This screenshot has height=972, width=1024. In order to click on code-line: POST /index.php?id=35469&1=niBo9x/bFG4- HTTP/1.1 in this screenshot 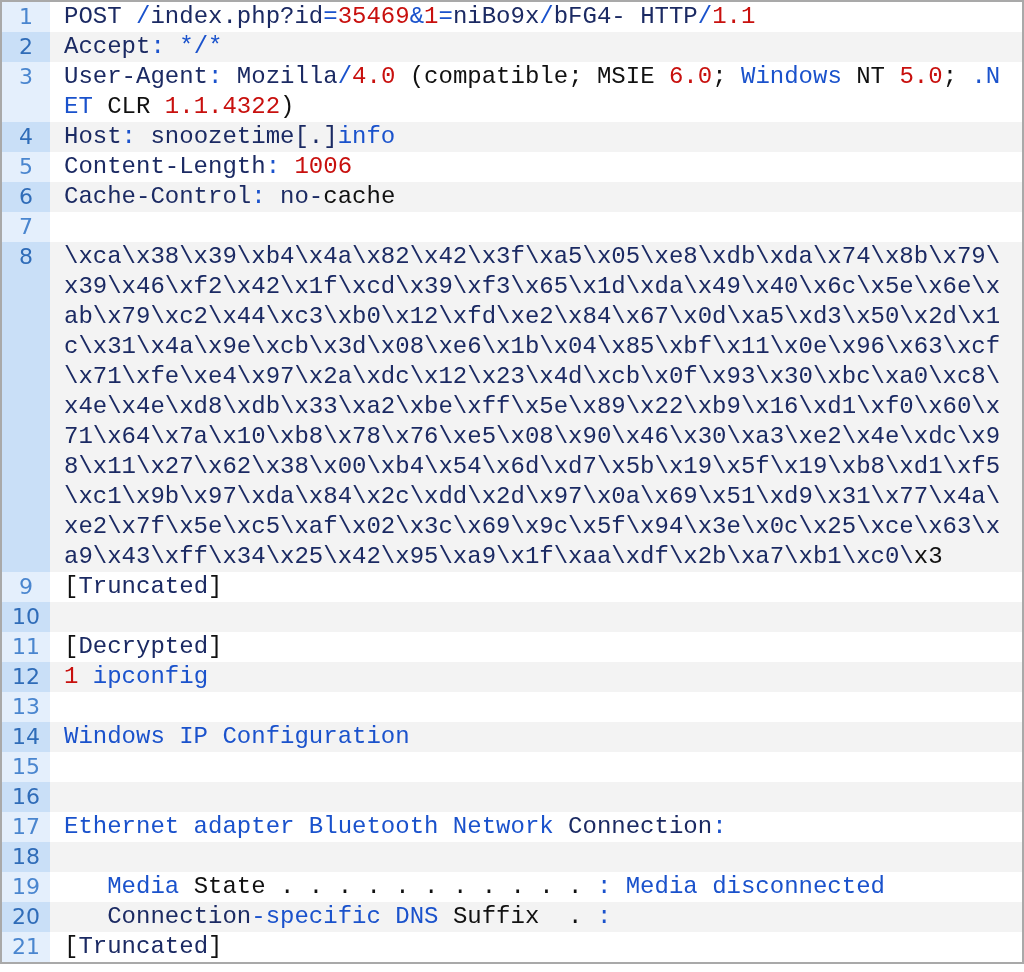, I will do `click(410, 16)`.